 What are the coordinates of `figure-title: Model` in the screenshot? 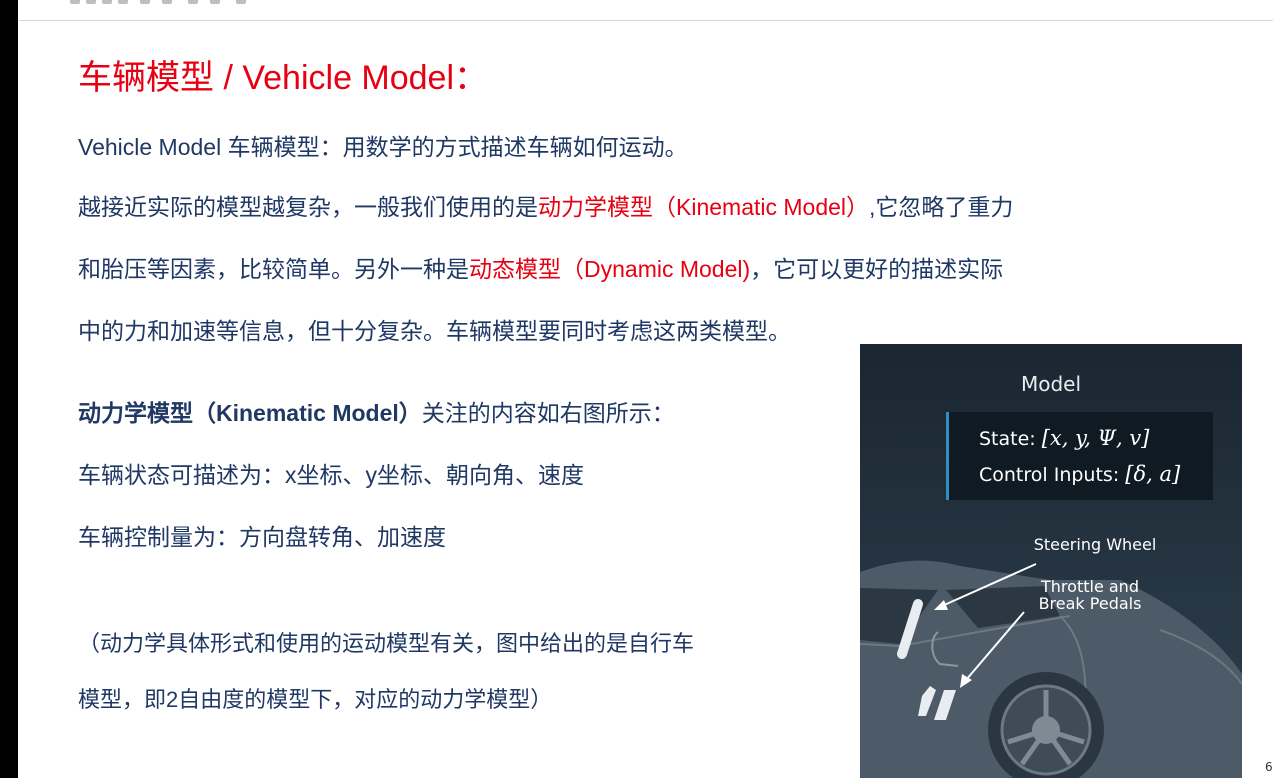 It's located at (1051, 384).